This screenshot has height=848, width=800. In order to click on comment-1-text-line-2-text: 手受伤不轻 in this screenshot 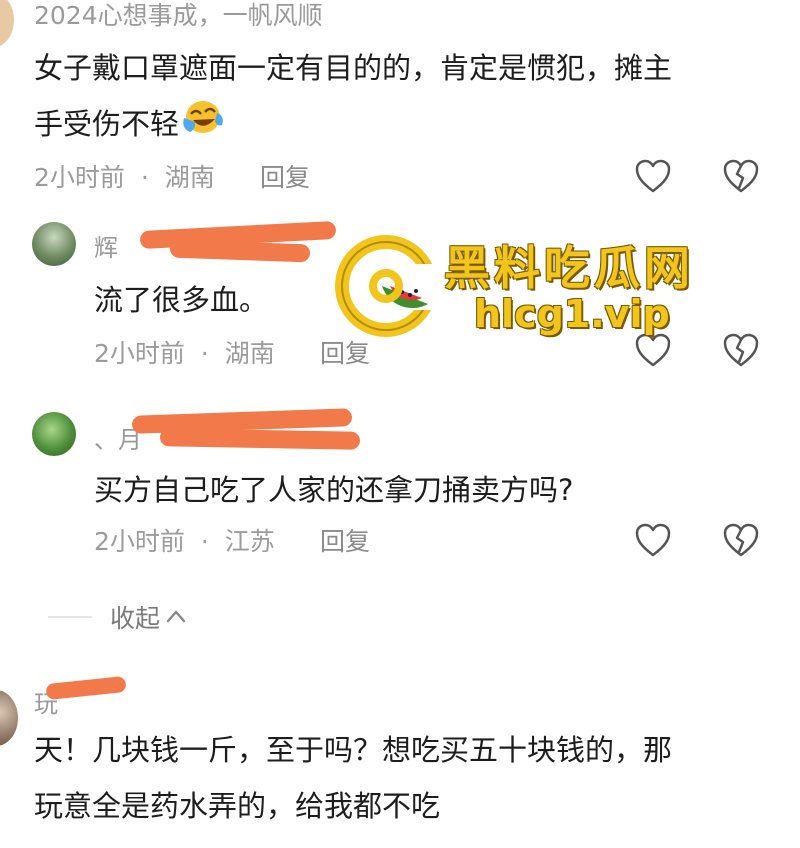, I will do `click(107, 124)`.